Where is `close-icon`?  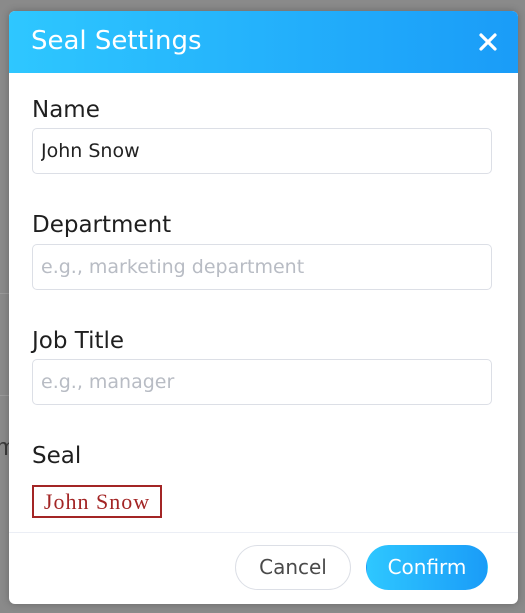 close-icon is located at coordinates (488, 42).